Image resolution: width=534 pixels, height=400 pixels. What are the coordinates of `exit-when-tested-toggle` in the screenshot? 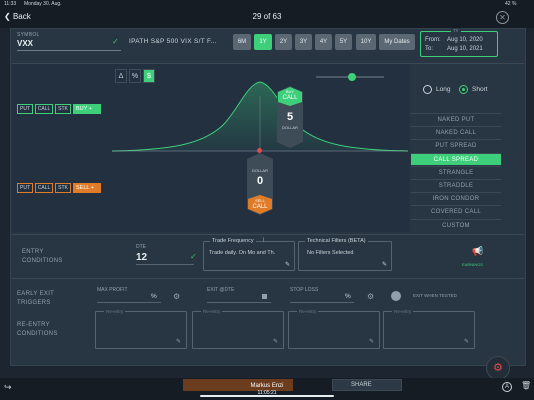 It's located at (396, 296).